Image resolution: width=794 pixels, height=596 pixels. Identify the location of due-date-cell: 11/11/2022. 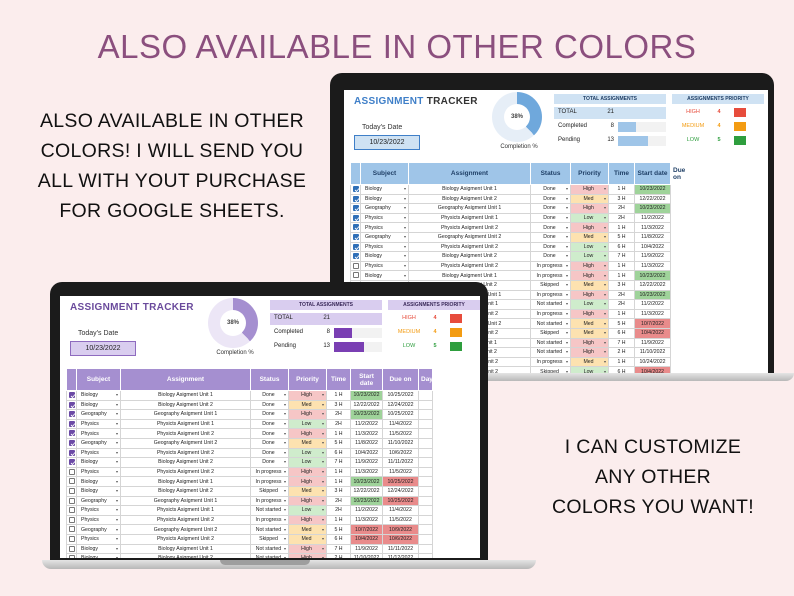
(400, 549).